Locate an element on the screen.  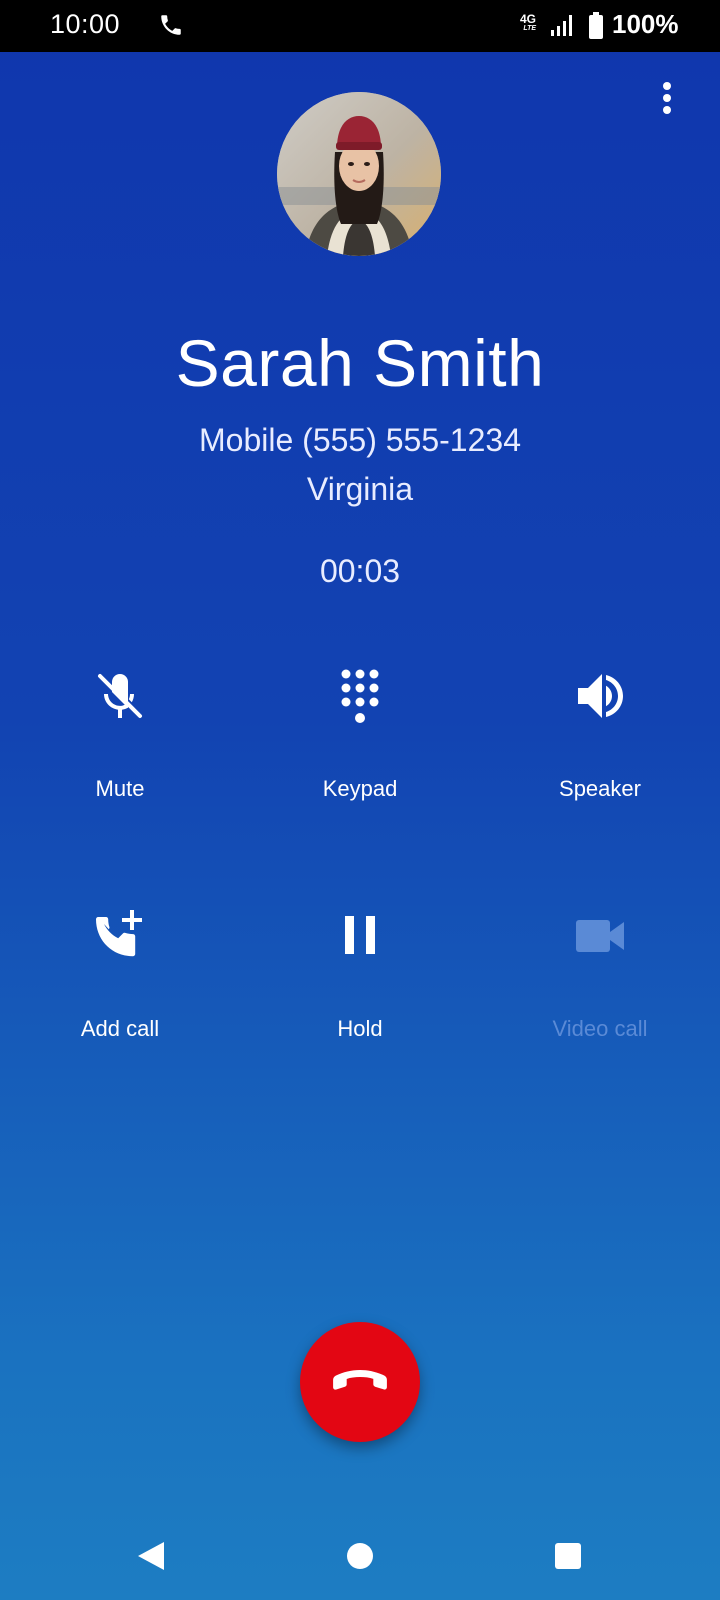
hold-label: Hold is located at coordinates (360, 1028).